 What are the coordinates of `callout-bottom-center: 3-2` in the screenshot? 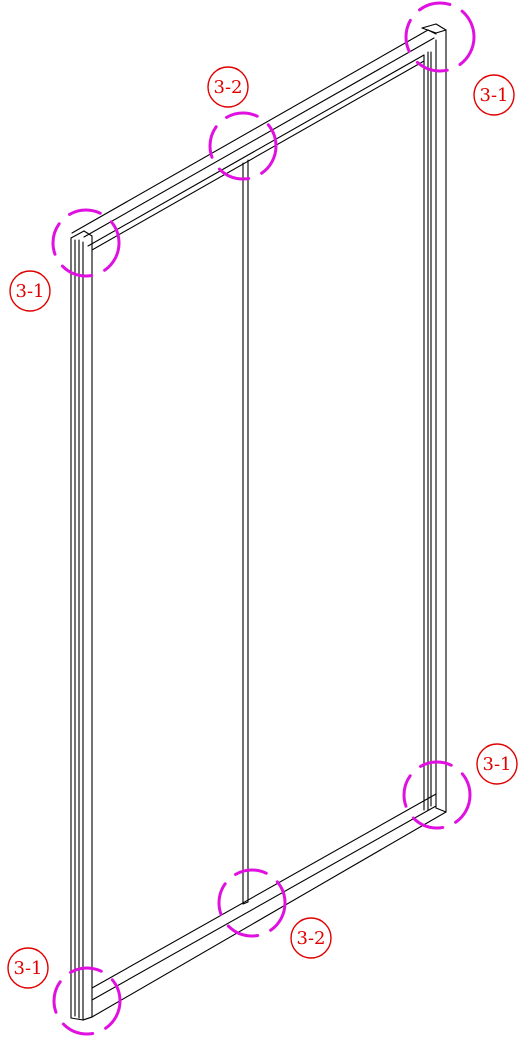 It's located at (311, 938).